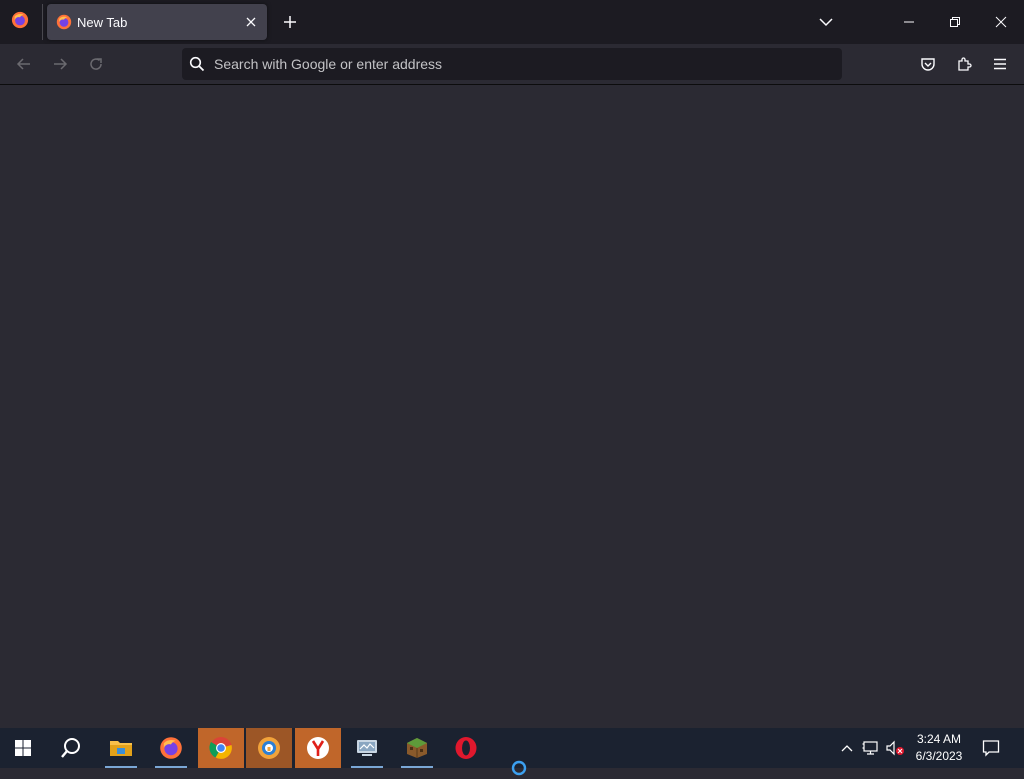 The height and width of the screenshot is (779, 1024). Describe the element at coordinates (519, 752) in the screenshot. I see `taskbar-cortana` at that location.